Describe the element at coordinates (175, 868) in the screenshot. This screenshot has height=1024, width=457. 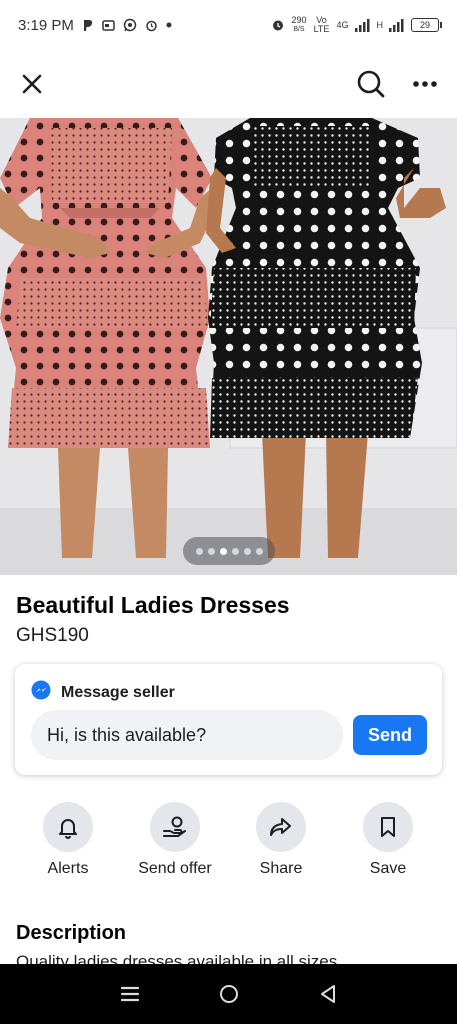
I see `send-offer-label: Send offer` at that location.